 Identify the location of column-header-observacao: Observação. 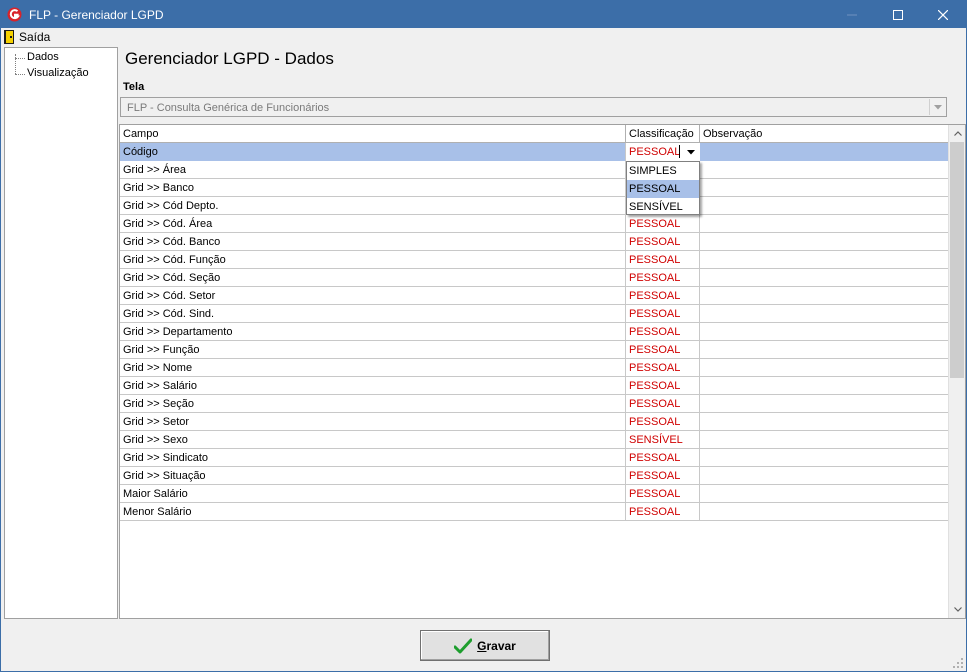
(824, 134).